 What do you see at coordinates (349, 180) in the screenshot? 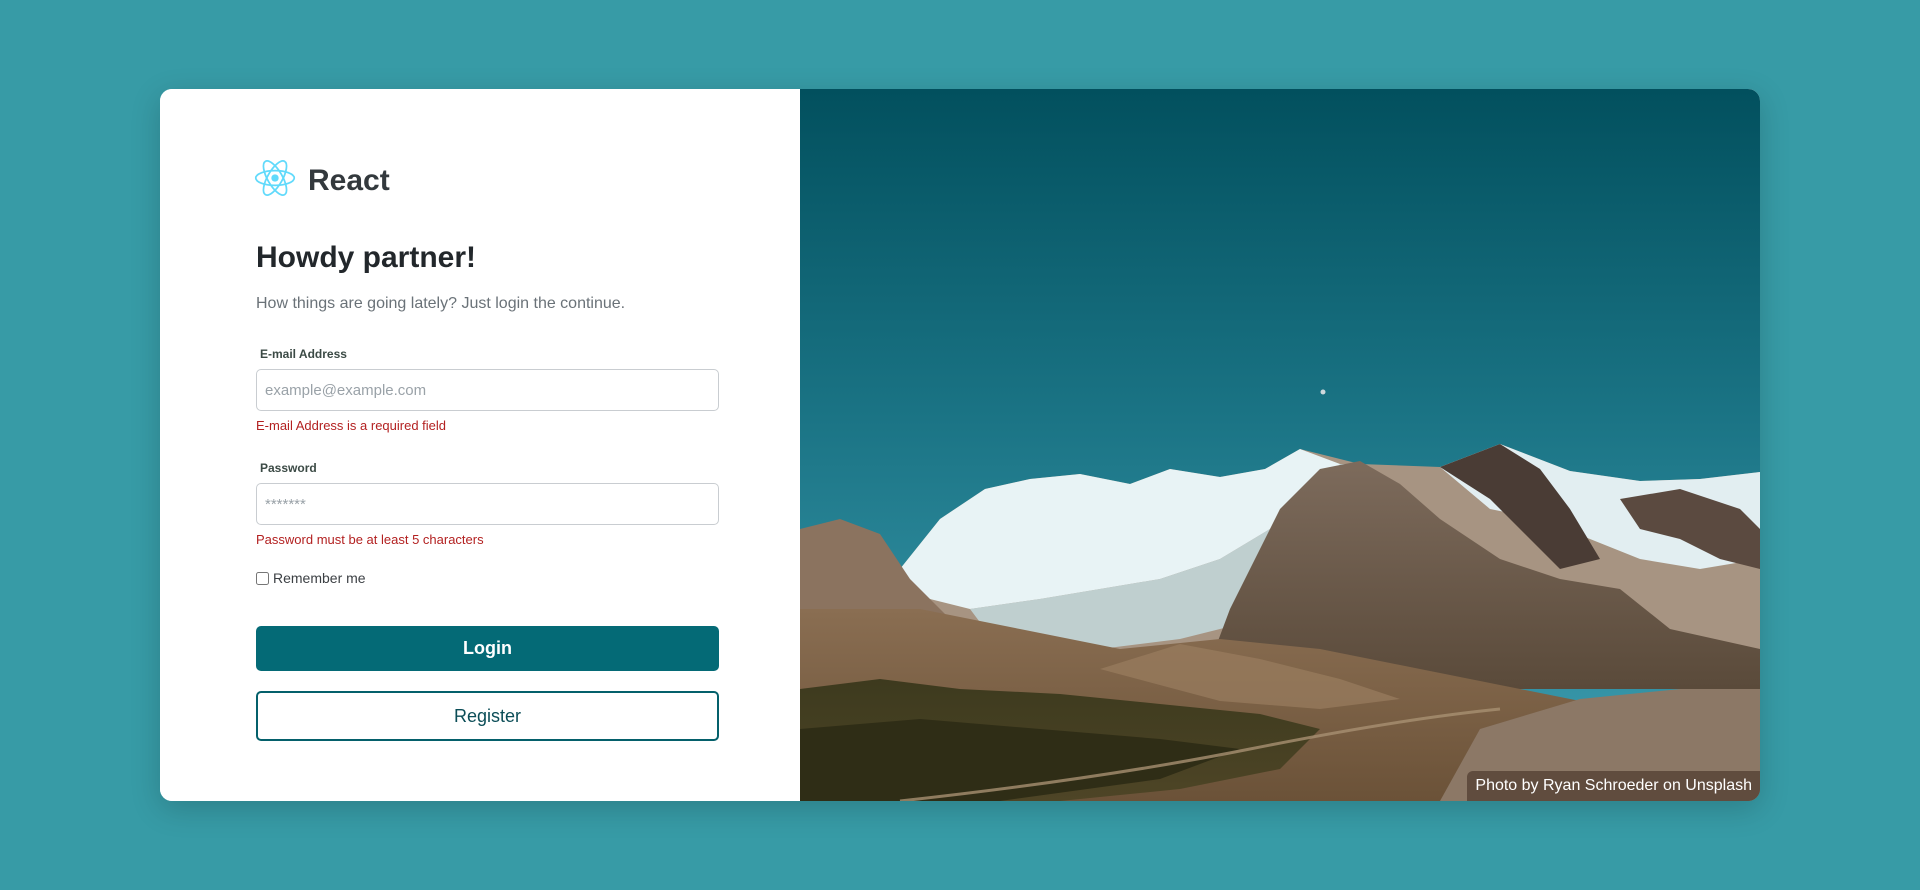
I see `brand-name: React` at bounding box center [349, 180].